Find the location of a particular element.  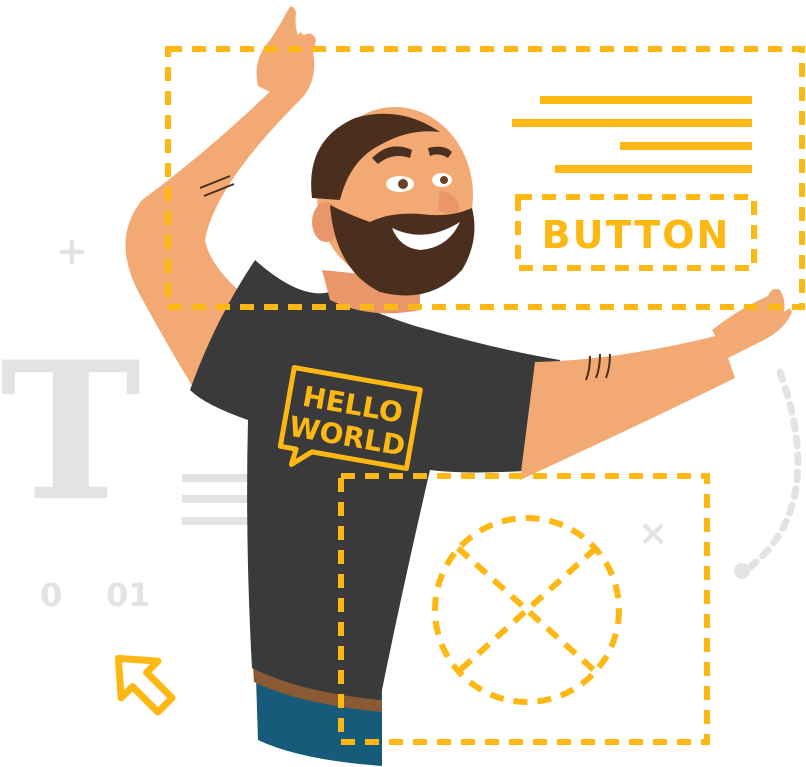

text-tool-icon: T is located at coordinates (70, 431).